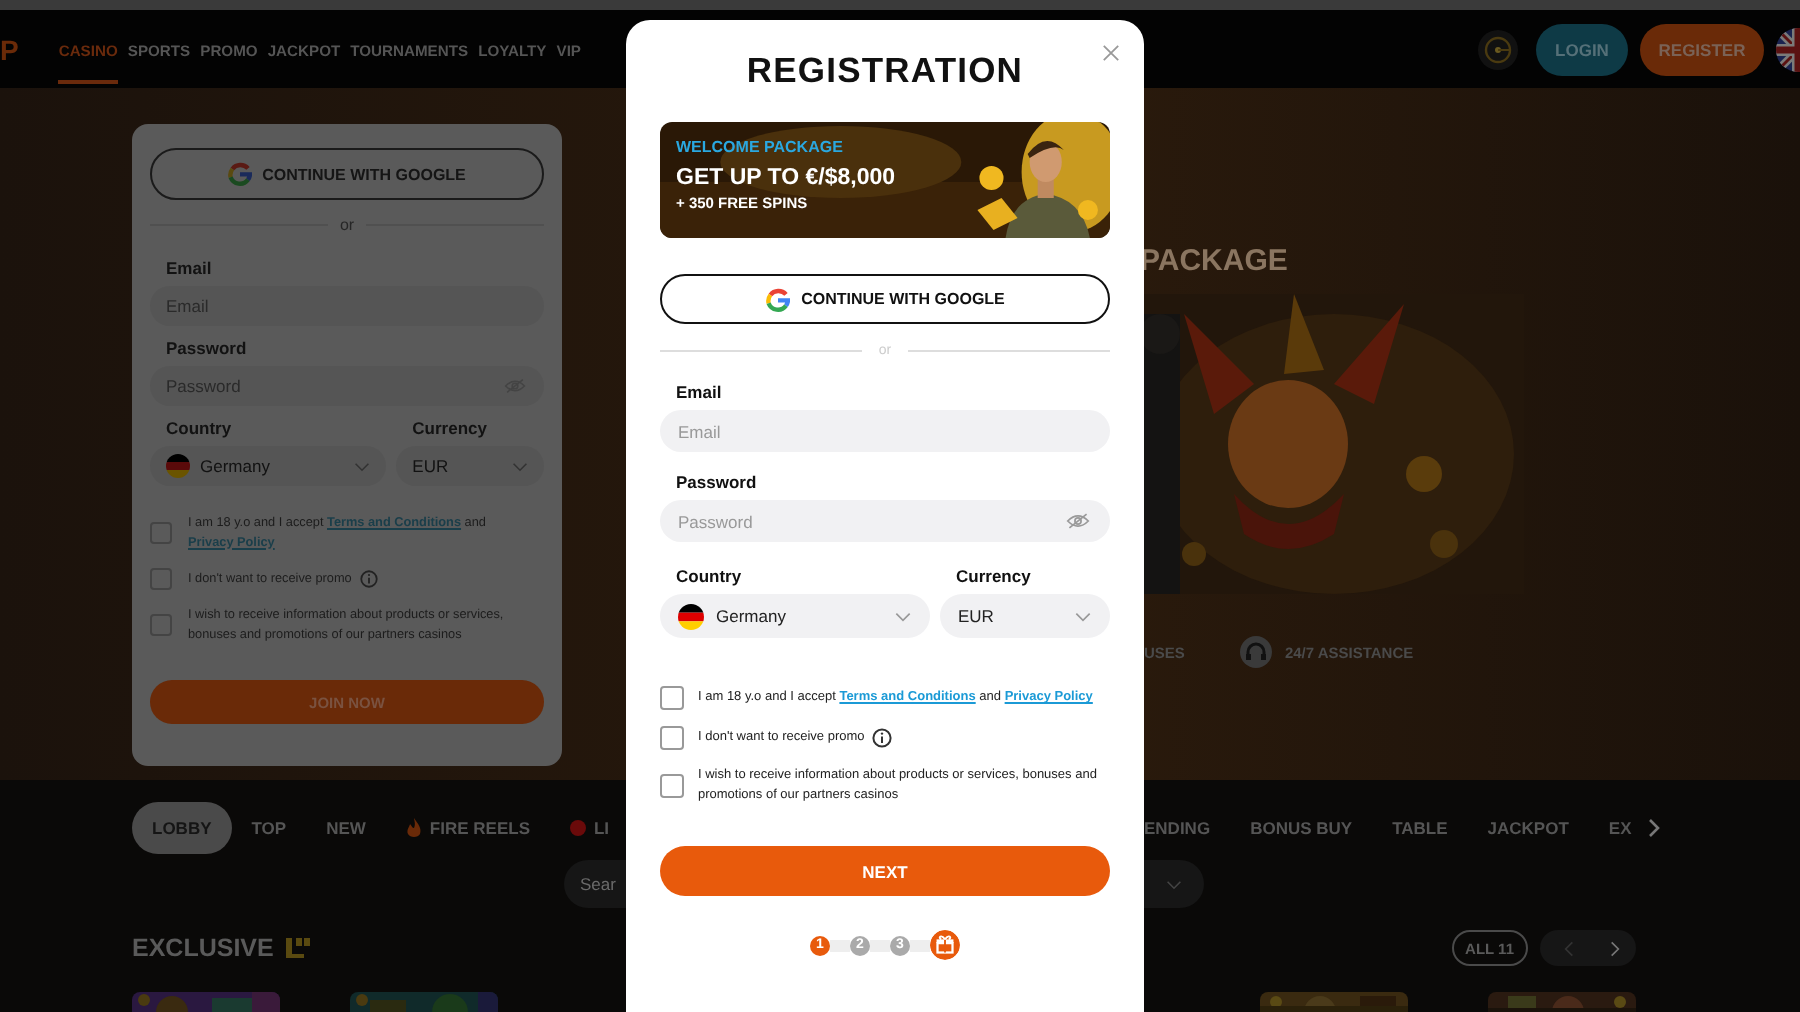 Image resolution: width=1800 pixels, height=1012 pixels. What do you see at coordinates (885, 521) in the screenshot?
I see `password-field: Password` at bounding box center [885, 521].